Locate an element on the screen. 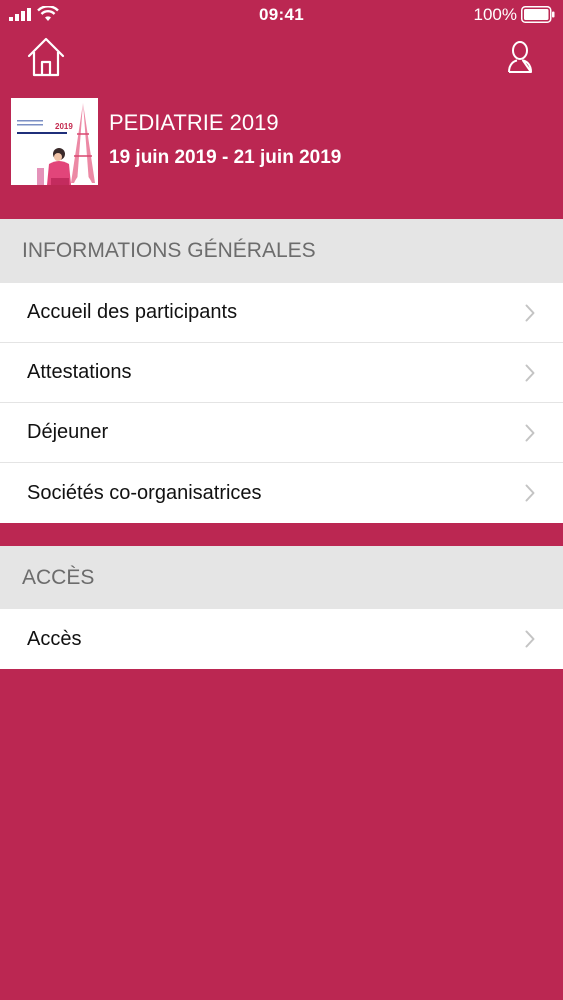 The width and height of the screenshot is (563, 1000). profile-icon is located at coordinates (520, 57).